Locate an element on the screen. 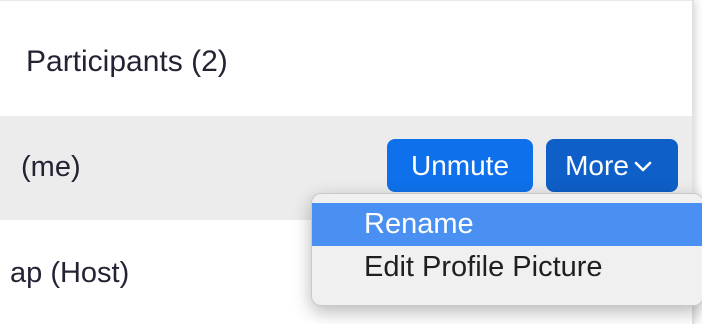 This screenshot has width=702, height=324. menu-item-label: Rename is located at coordinates (419, 224).